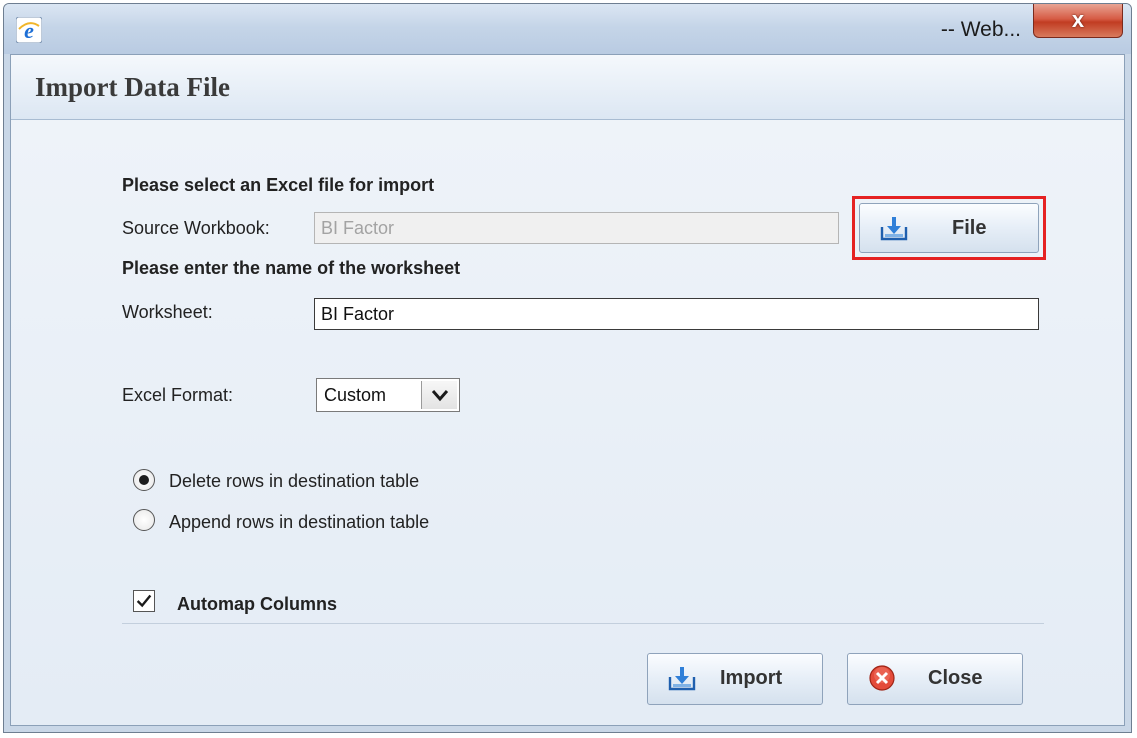  I want to click on file-button: File, so click(949, 228).